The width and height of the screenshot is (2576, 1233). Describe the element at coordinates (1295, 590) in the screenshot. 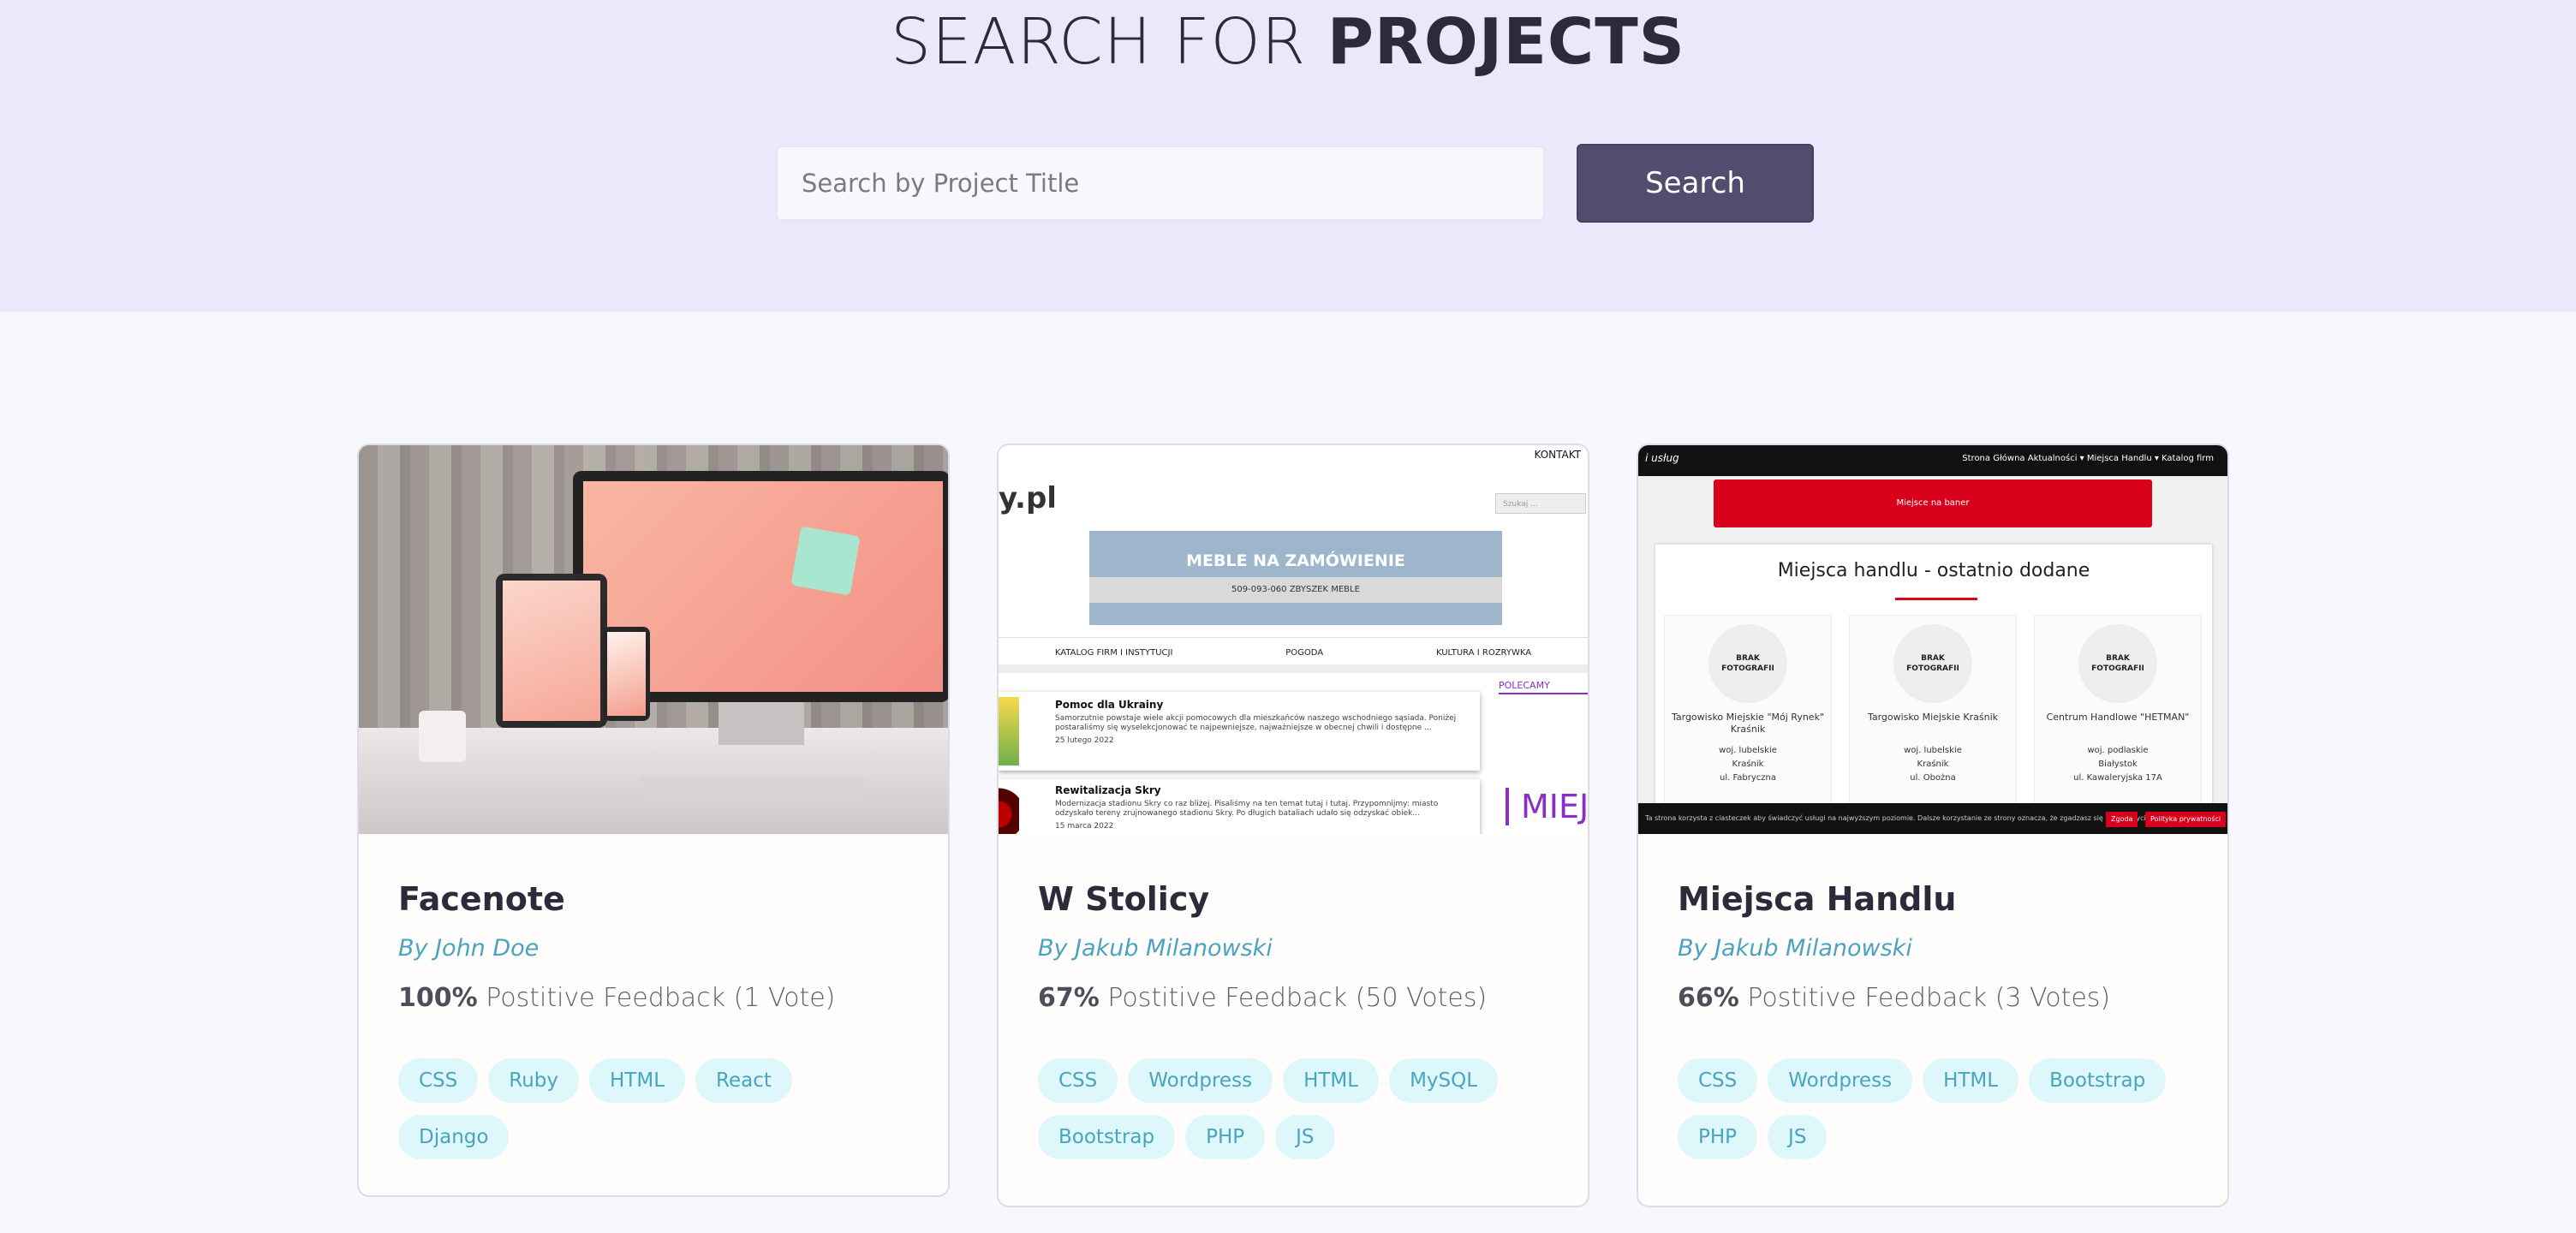

I see `thumb-text: 509-093-060 ZBYSZEK MEBLE` at that location.